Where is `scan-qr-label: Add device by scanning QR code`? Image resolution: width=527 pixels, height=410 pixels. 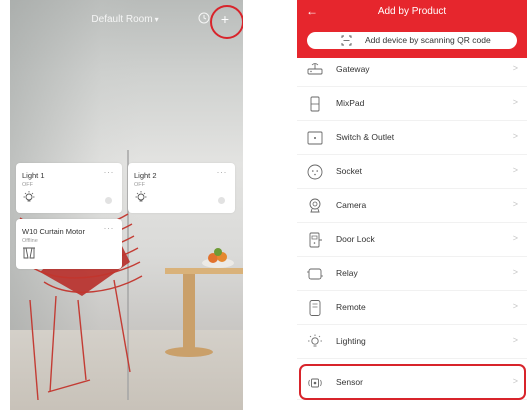
scan-qr-label: Add device by scanning QR code is located at coordinates (428, 40).